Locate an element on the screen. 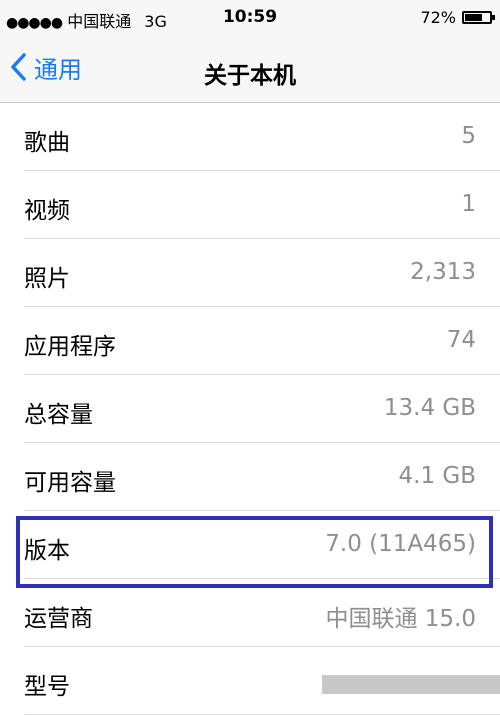 This screenshot has width=500, height=715. redacted-model-value is located at coordinates (411, 684).